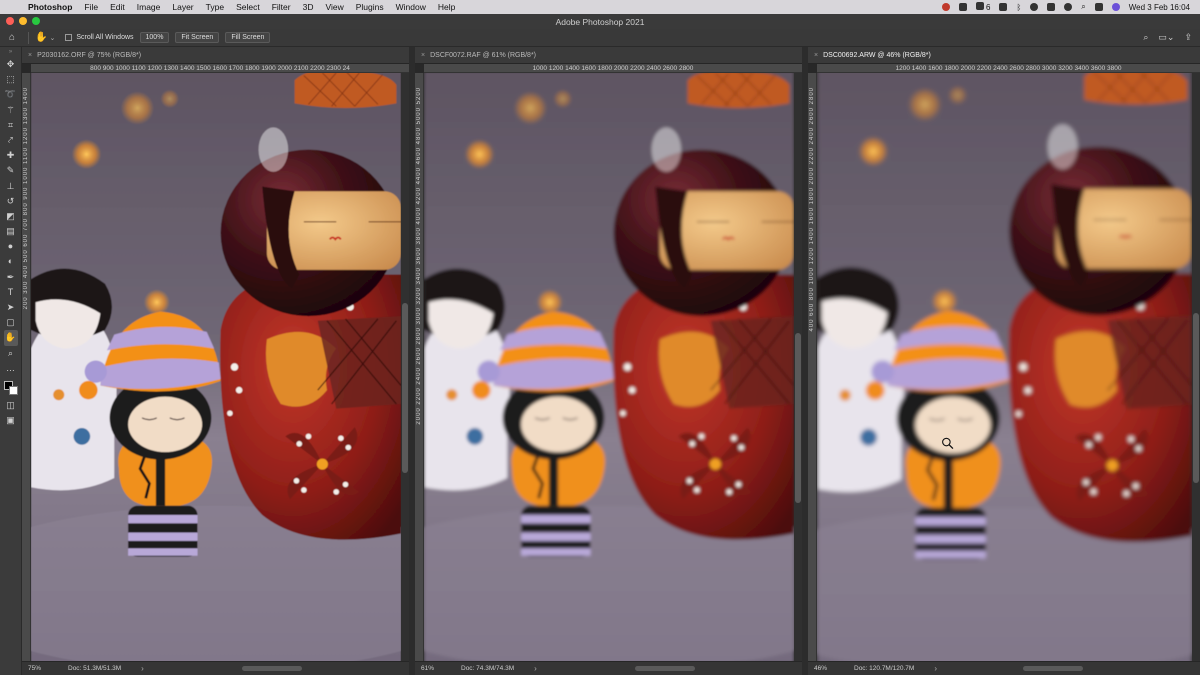  I want to click on menu-help: Help, so click(446, 7).